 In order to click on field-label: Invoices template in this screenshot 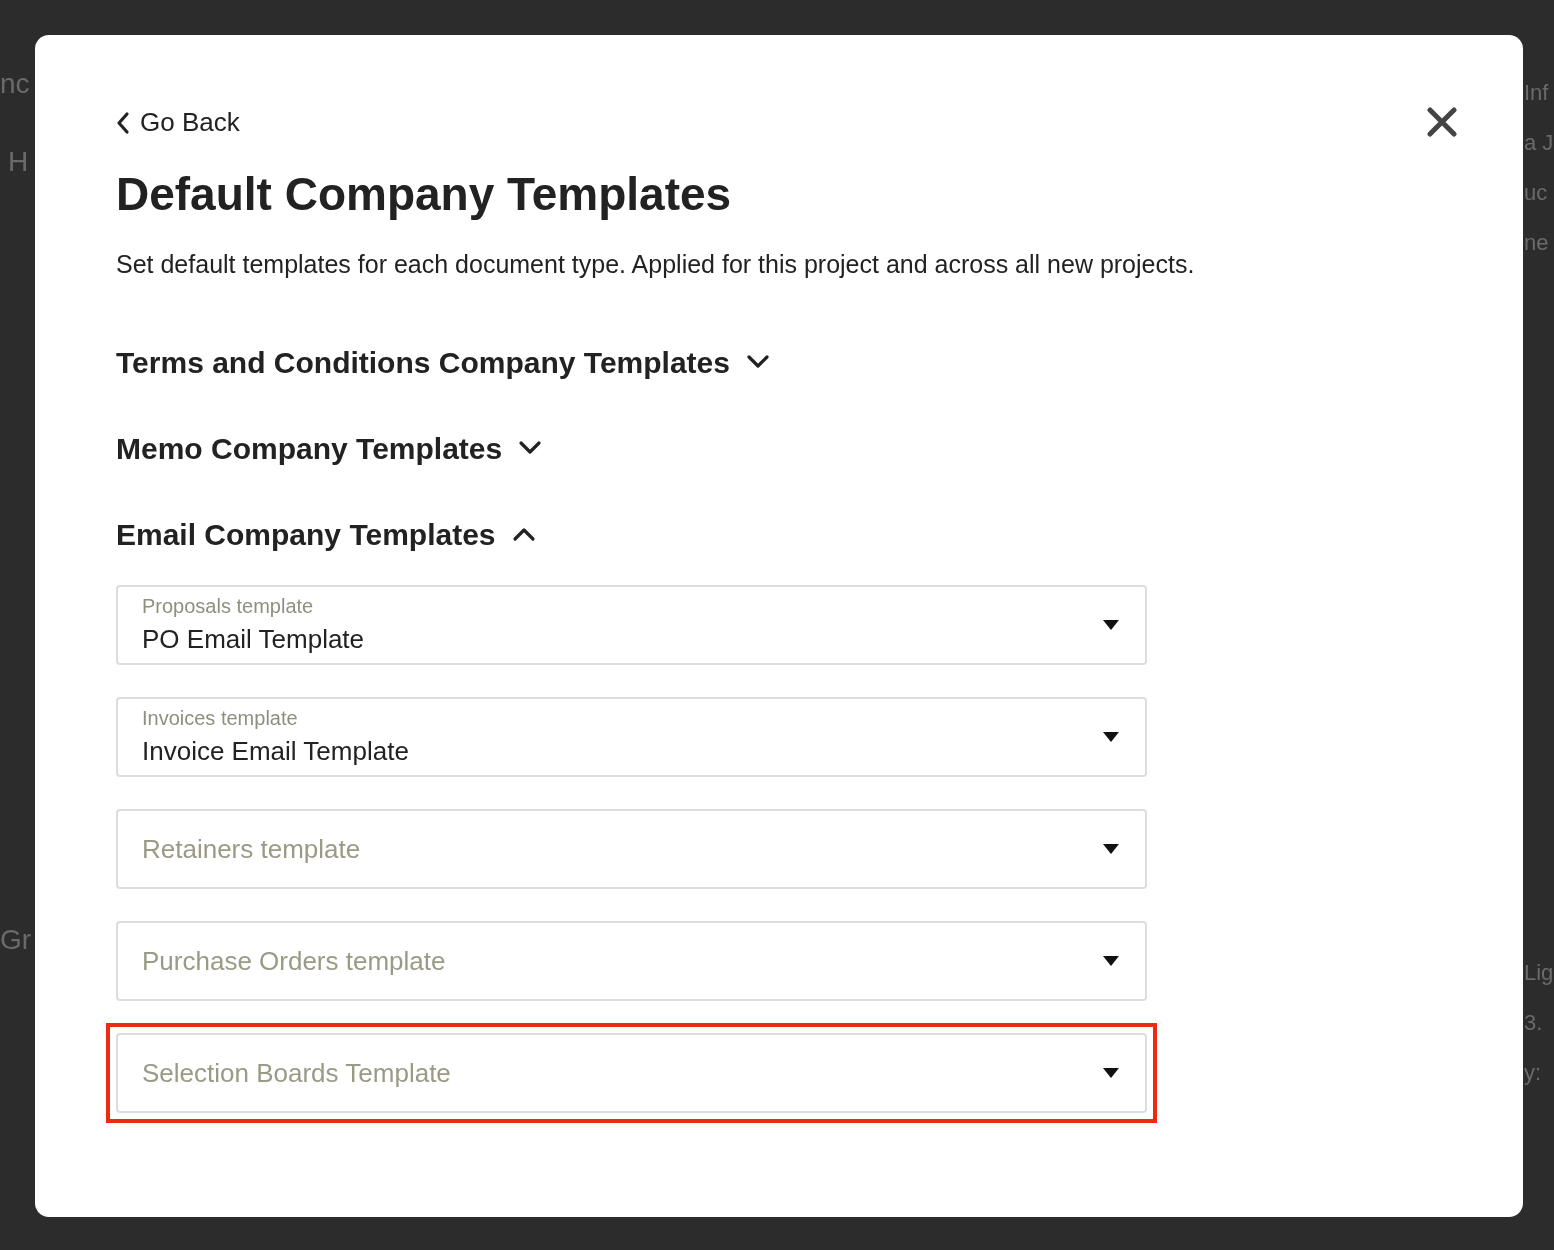, I will do `click(220, 719)`.